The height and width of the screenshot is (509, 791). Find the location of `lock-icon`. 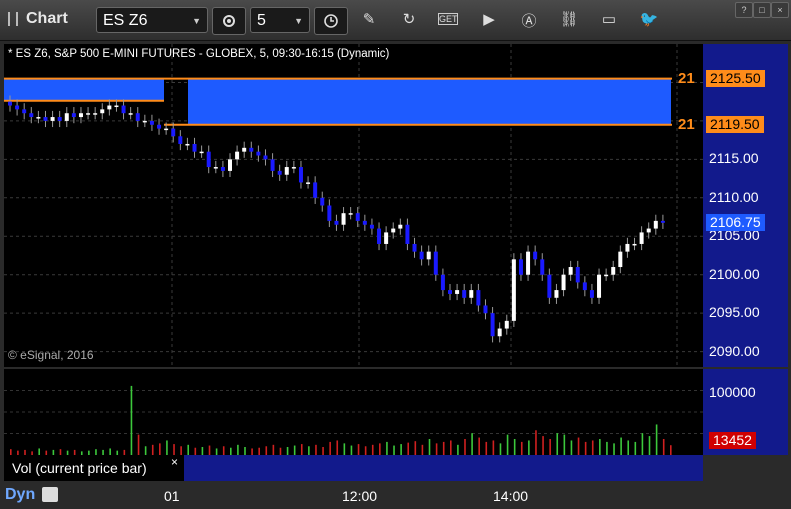

lock-icon is located at coordinates (50, 494).